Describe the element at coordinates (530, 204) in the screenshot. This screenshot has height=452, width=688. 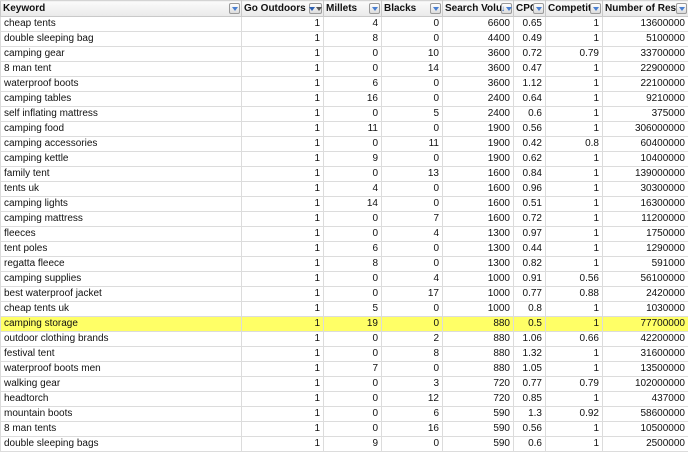
I see `cell-cpc: 0.51` at that location.